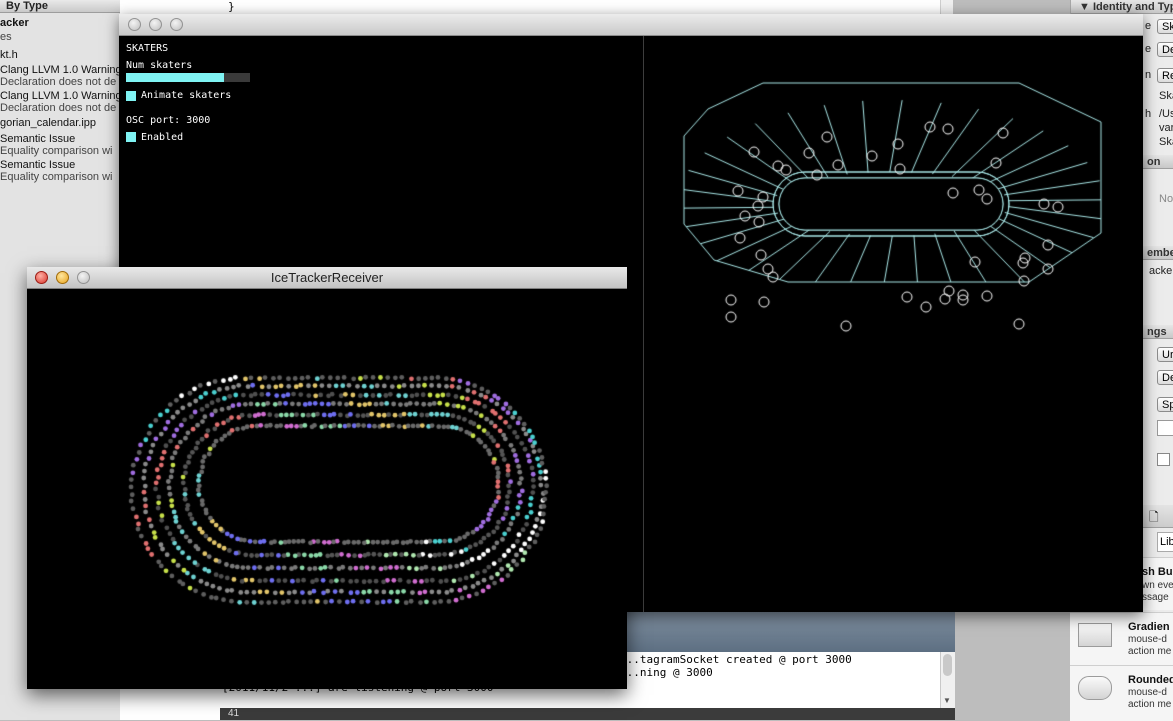 This screenshot has width=1173, height=721. What do you see at coordinates (631, 25) in the screenshot?
I see `tracker-titlebar` at bounding box center [631, 25].